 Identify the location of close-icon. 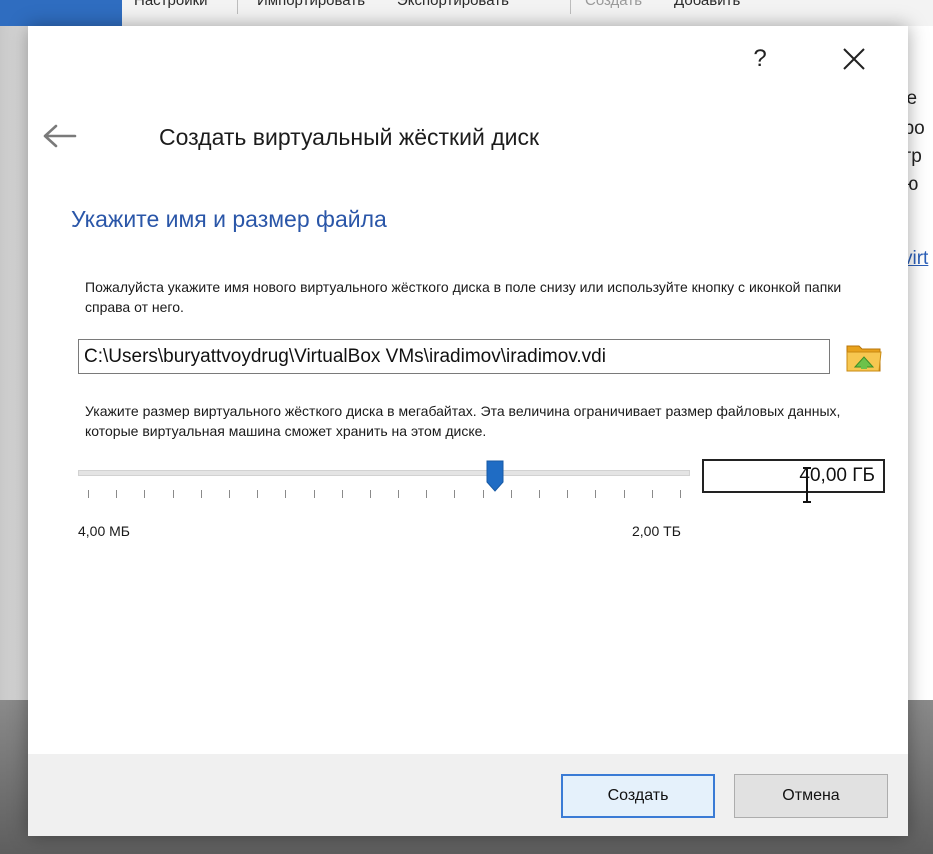
(854, 59).